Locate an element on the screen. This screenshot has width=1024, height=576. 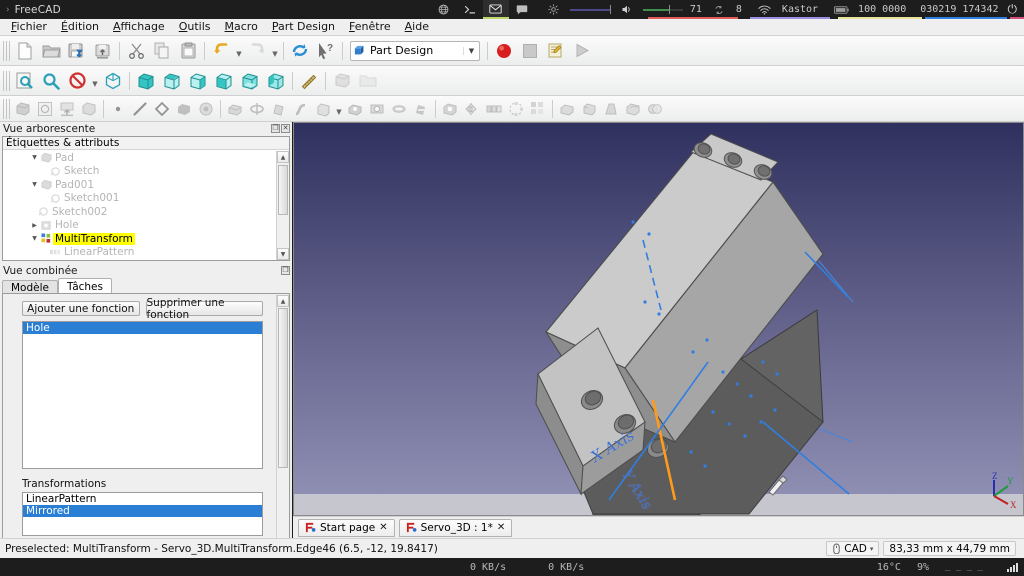
sketch-icon is located at coordinates (45, 109).